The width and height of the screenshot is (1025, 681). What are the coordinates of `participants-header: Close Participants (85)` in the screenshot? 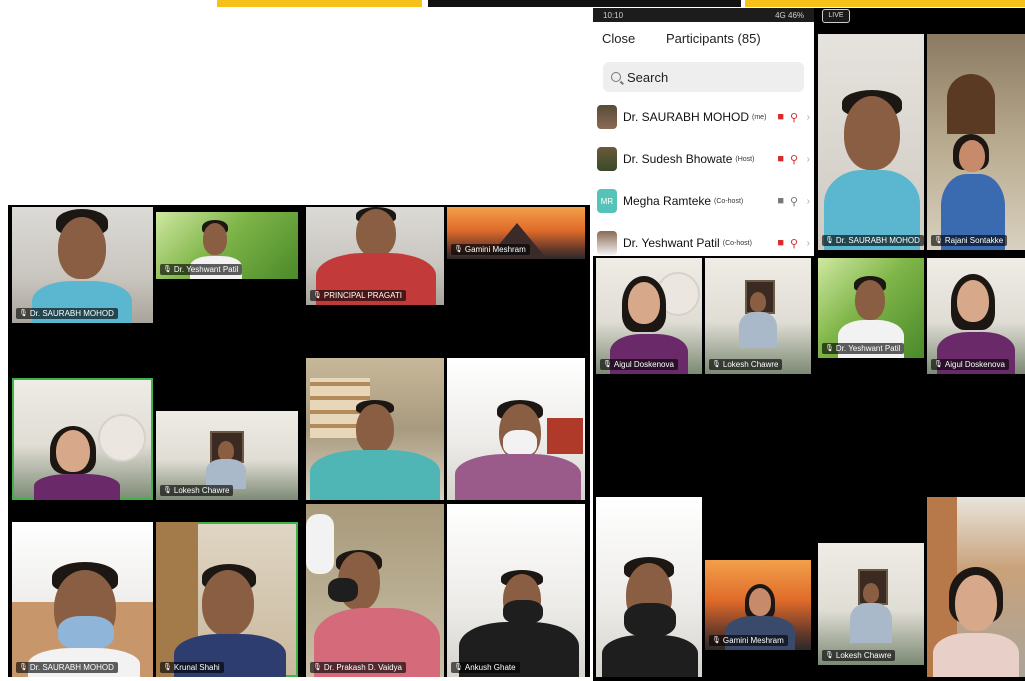 It's located at (703, 39).